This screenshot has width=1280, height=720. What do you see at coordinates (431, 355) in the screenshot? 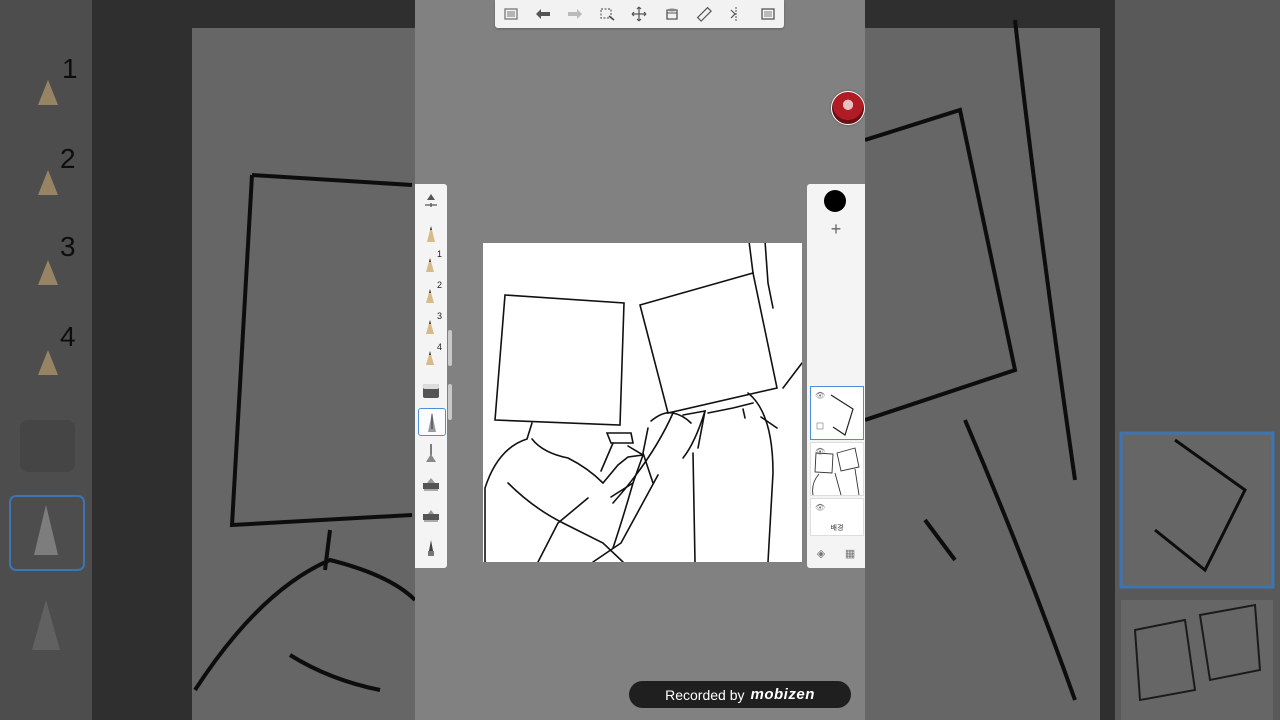
I see `pencil-4-icon: 4` at bounding box center [431, 355].